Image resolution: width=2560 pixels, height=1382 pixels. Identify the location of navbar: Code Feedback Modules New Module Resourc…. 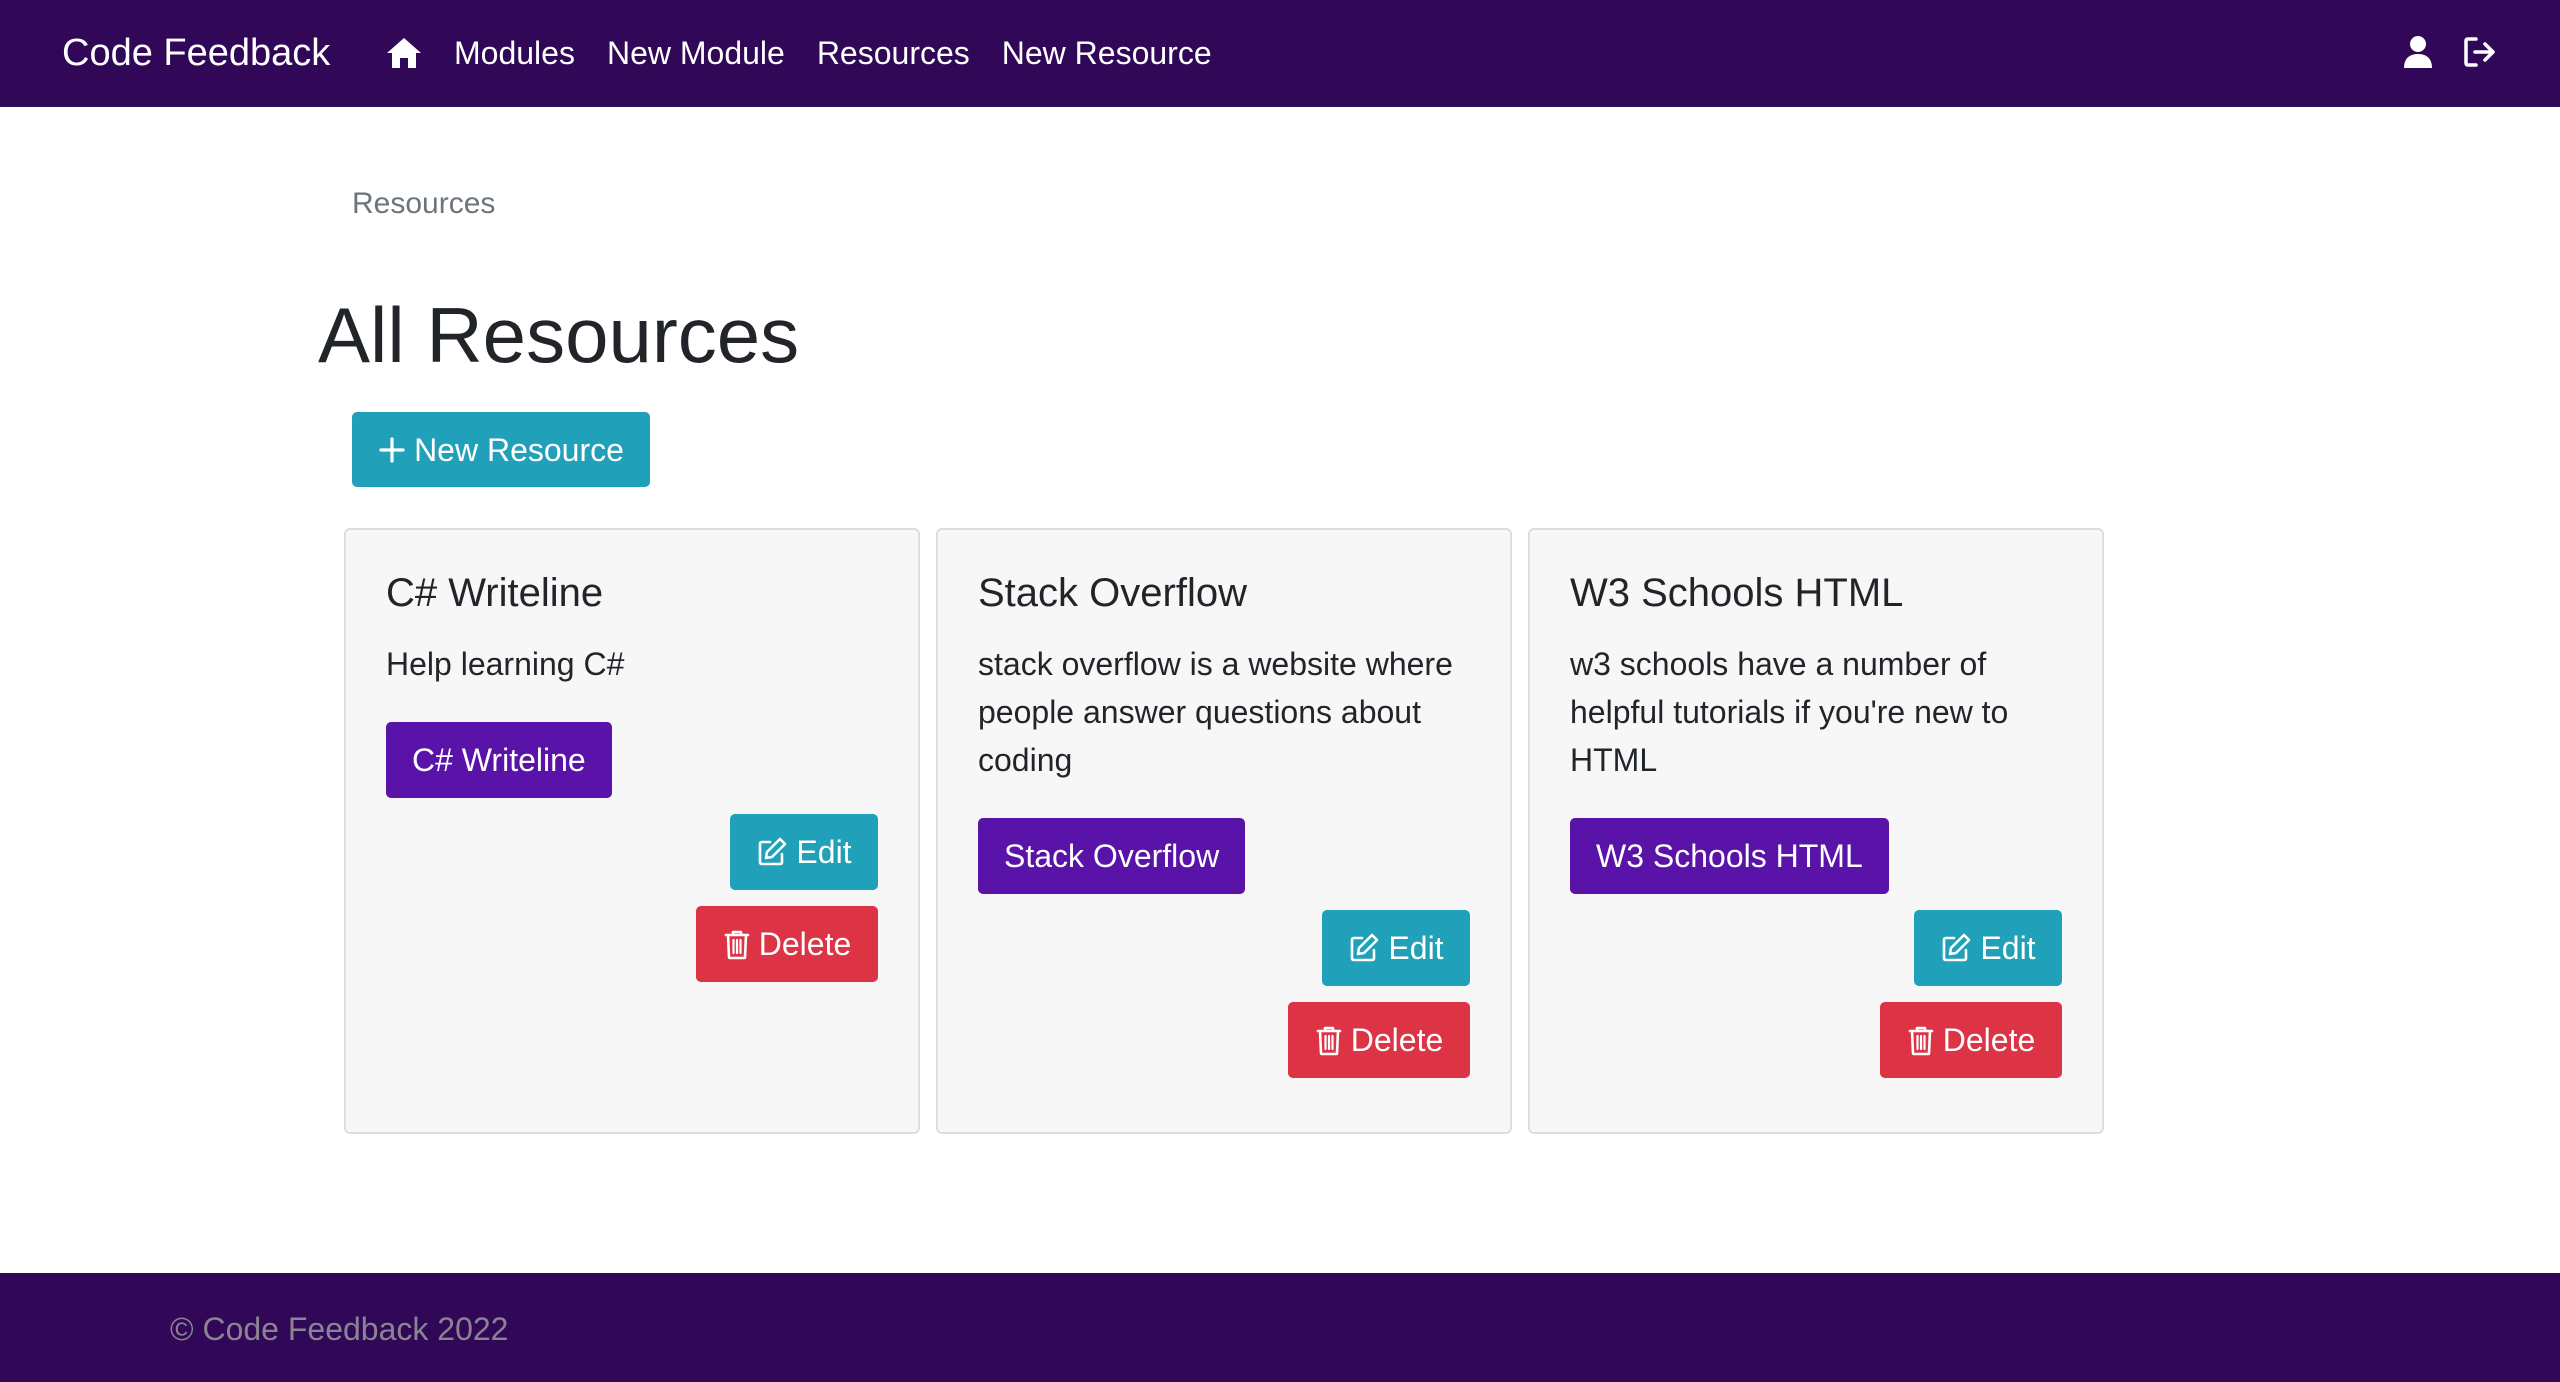
(1280, 53).